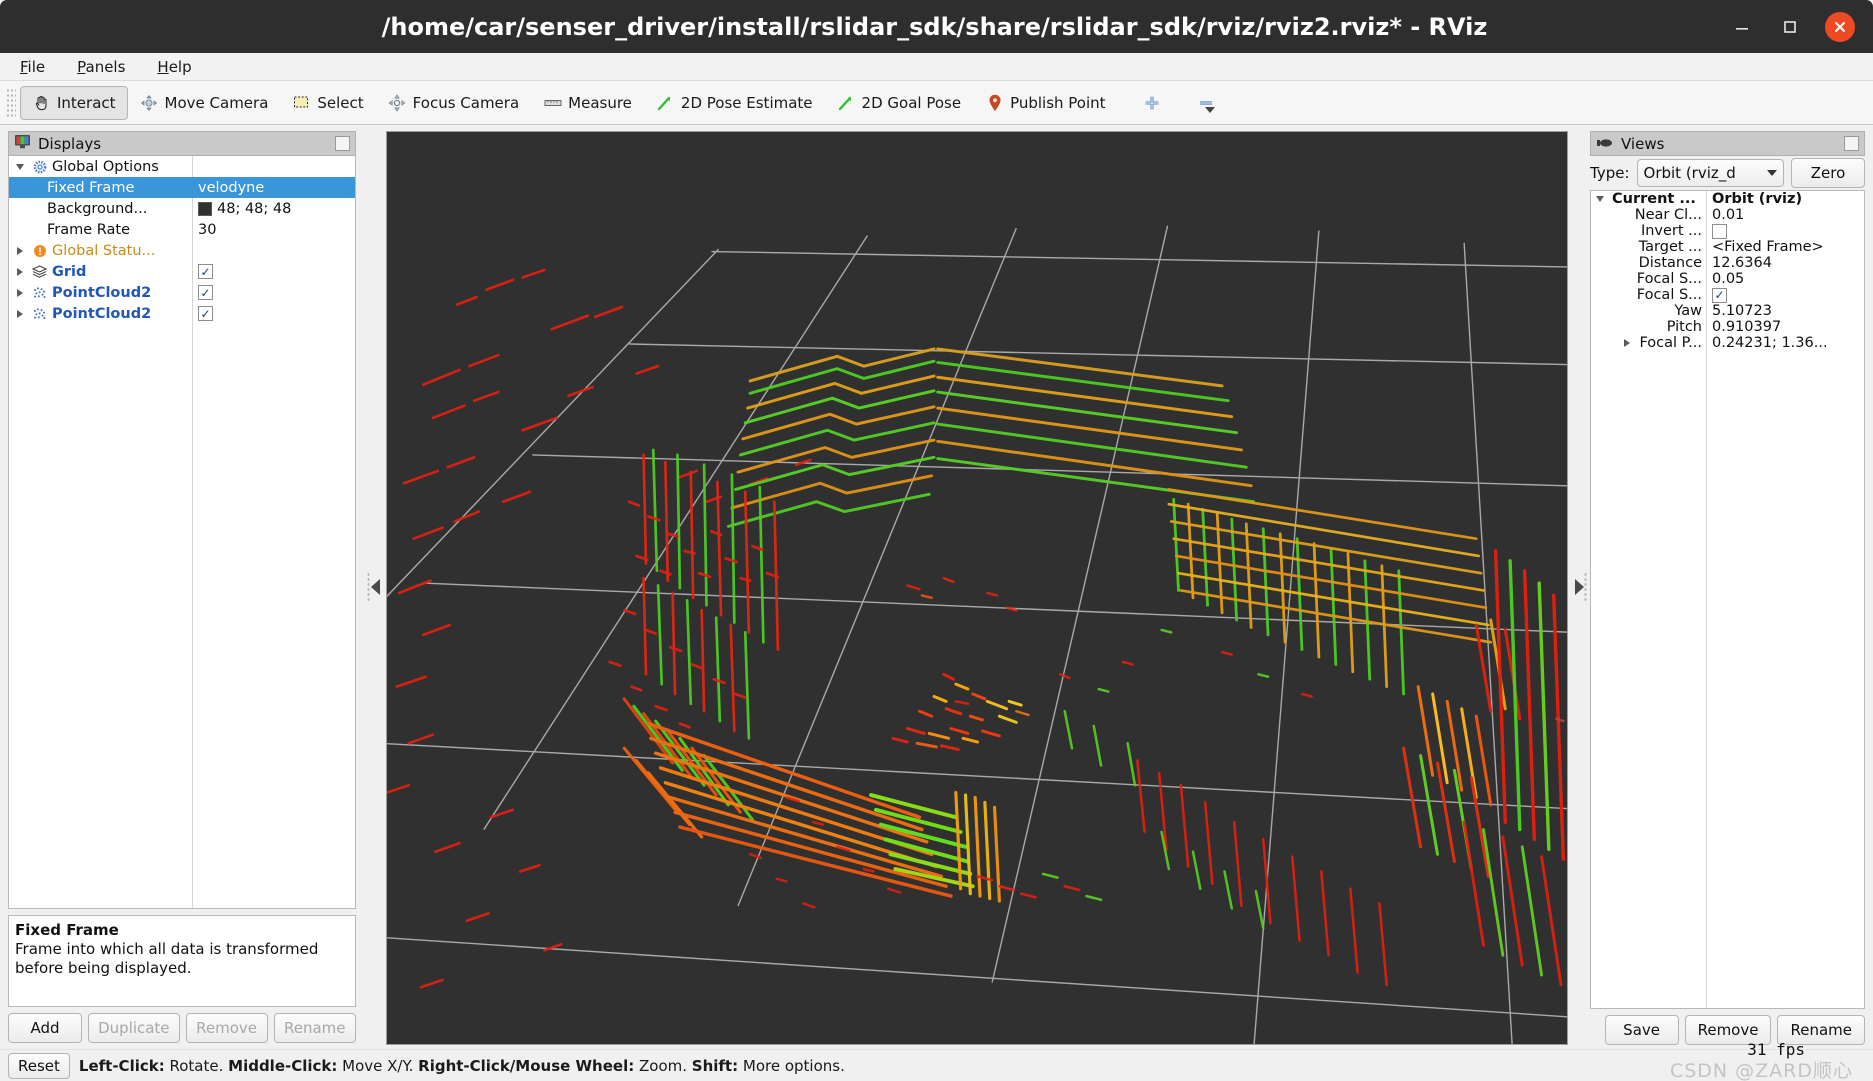  I want to click on invert-z-checkbox, so click(1719, 231).